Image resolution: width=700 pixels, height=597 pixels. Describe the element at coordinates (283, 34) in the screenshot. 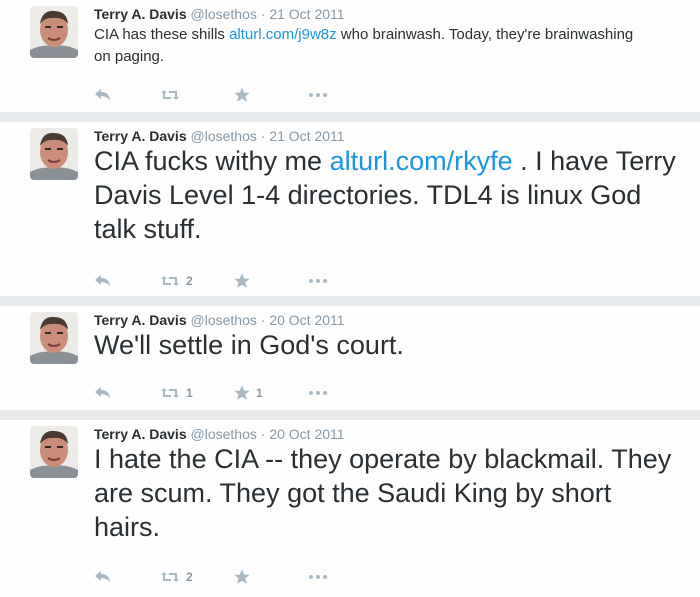

I see `tweet-link: alturl.com/j9w8z` at that location.